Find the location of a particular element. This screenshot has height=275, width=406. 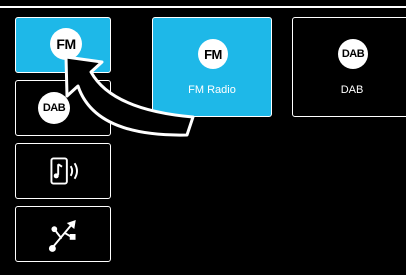

dab-tile: DAB DAB is located at coordinates (349, 67).